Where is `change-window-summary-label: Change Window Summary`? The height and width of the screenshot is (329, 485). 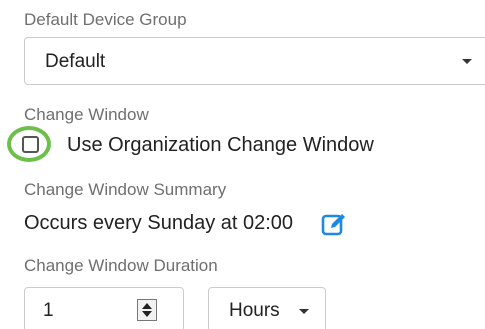
change-window-summary-label: Change Window Summary is located at coordinates (125, 189).